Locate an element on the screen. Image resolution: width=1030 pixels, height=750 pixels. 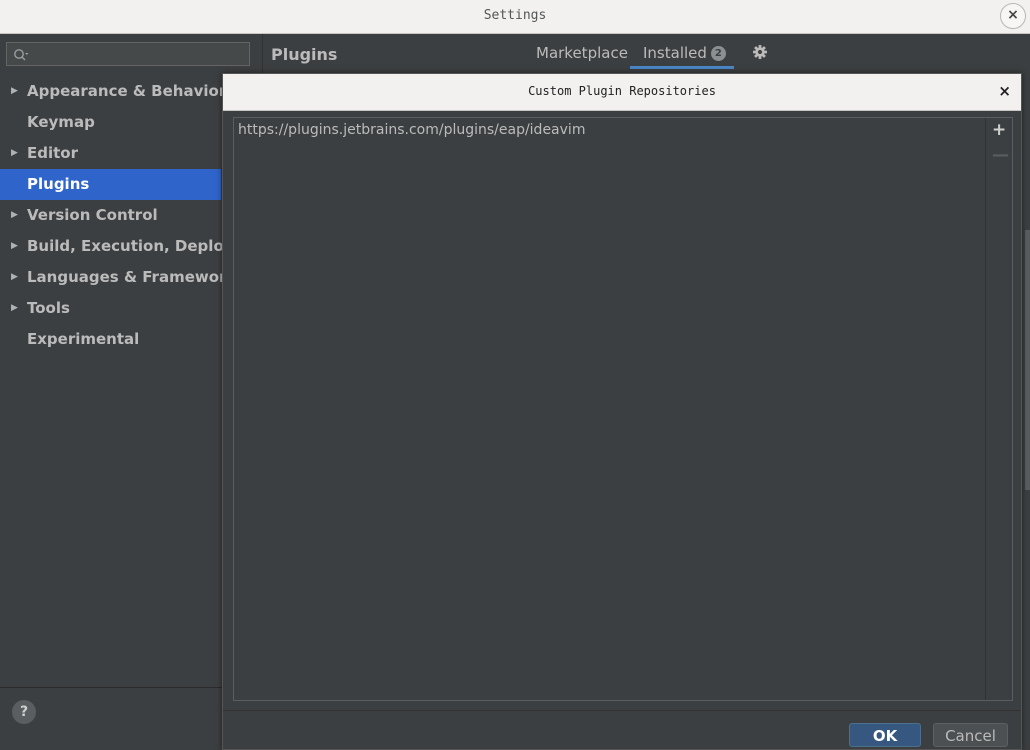
window-titlebar: Settings × is located at coordinates (515, 17).